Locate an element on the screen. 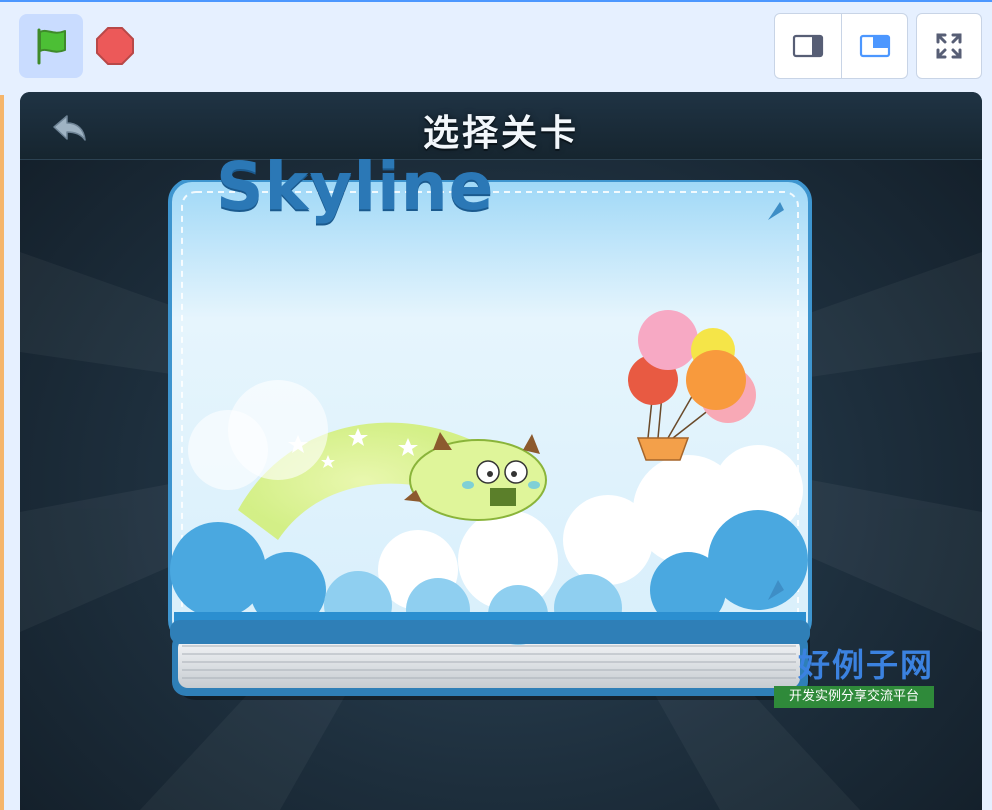 The width and height of the screenshot is (992, 810). top-accent-line is located at coordinates (496, 1).